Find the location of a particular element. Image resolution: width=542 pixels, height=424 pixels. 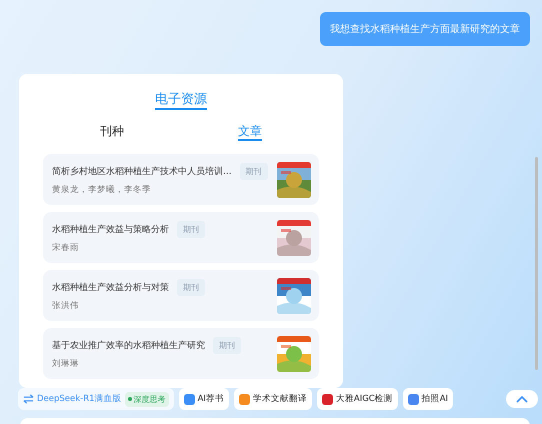

scrollbar is located at coordinates (536, 263).